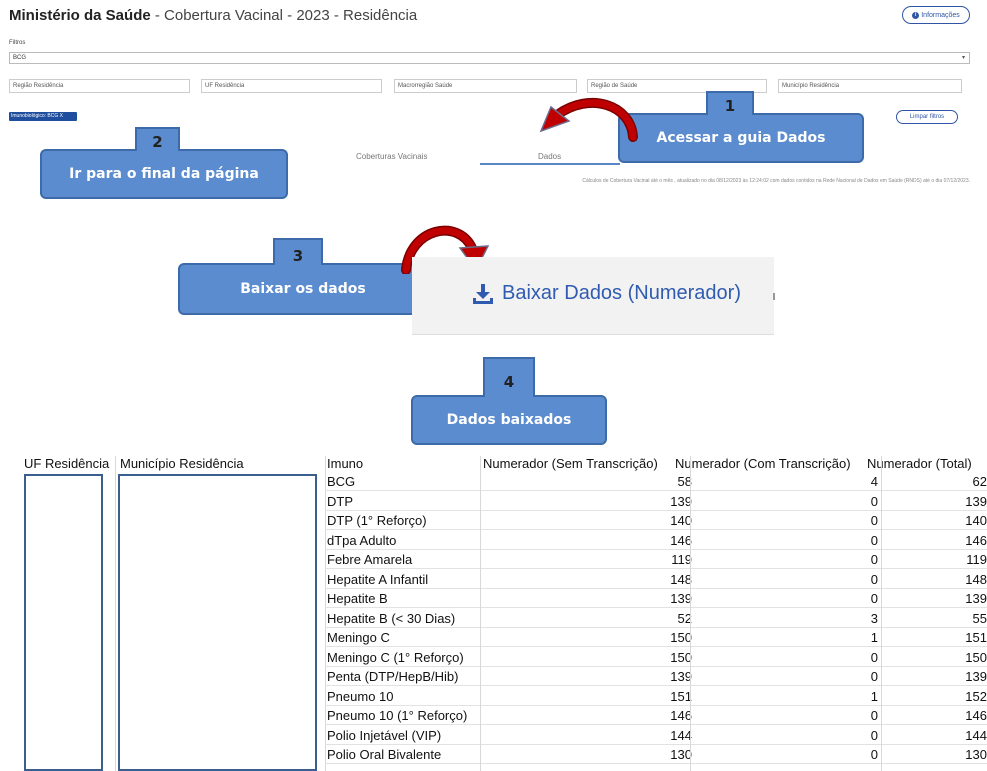 The width and height of the screenshot is (987, 771). I want to click on arrow-to-dados-tab, so click(588, 119).